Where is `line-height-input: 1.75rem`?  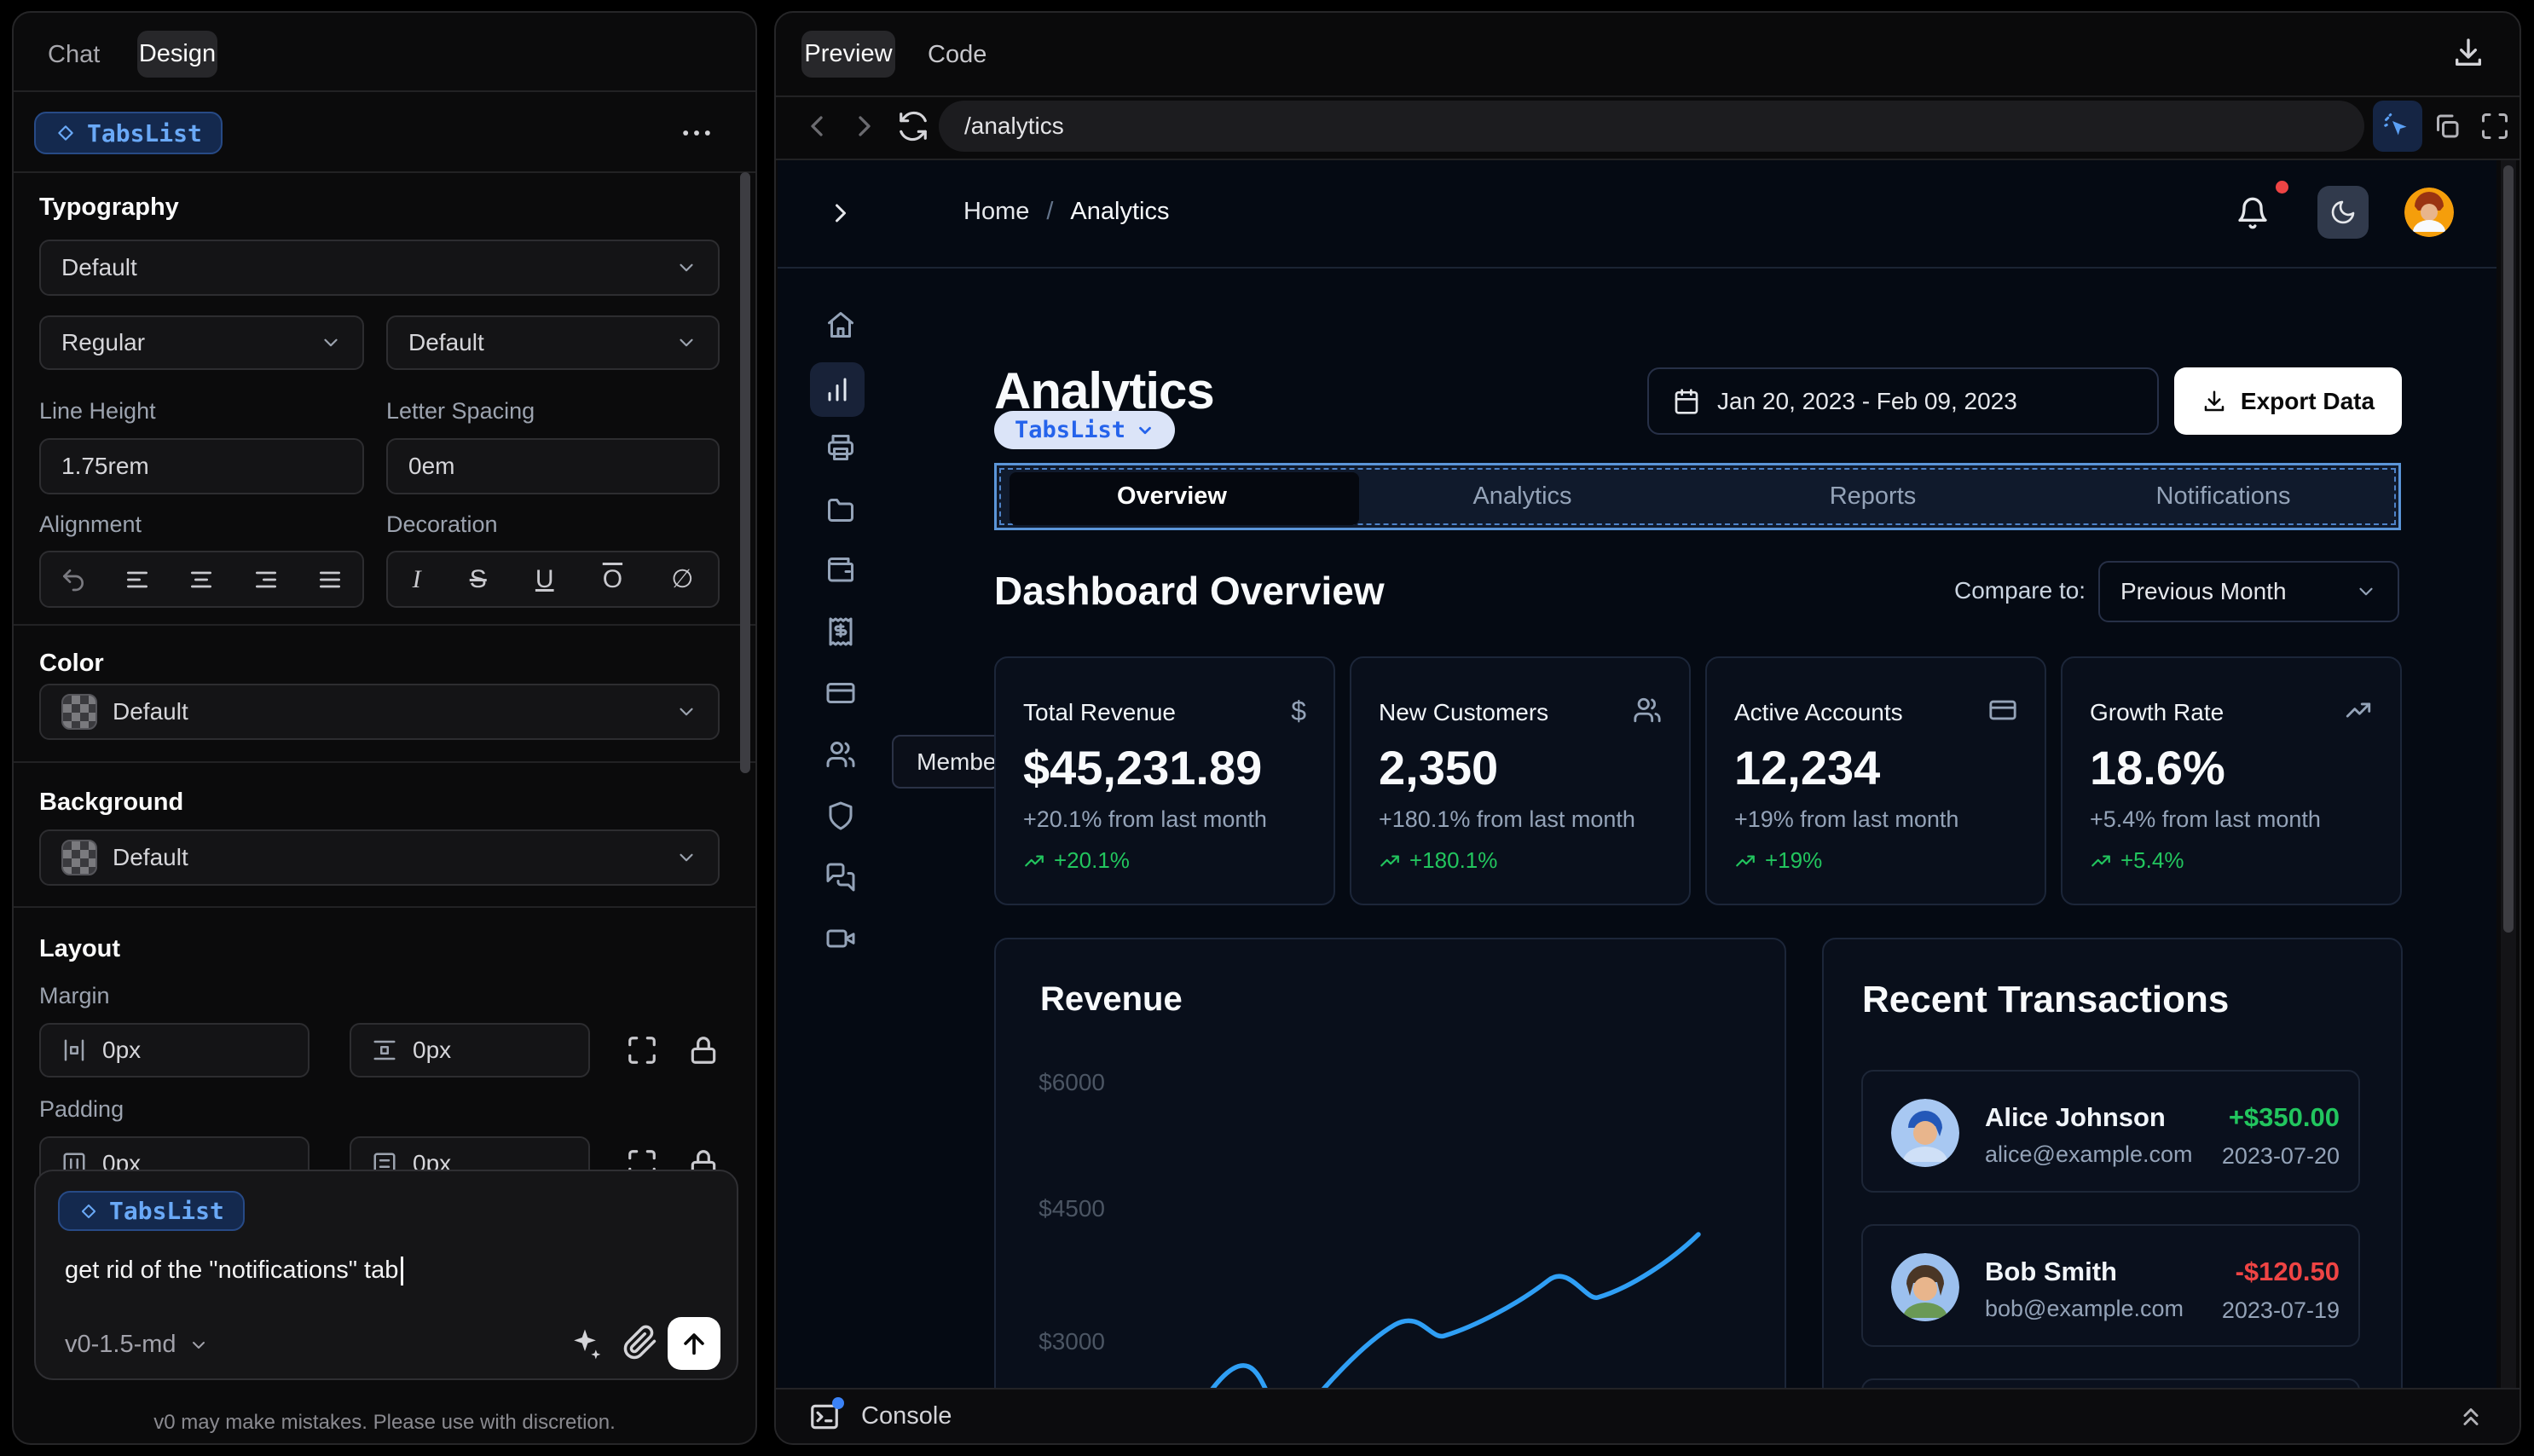
line-height-input: 1.75rem is located at coordinates (201, 466).